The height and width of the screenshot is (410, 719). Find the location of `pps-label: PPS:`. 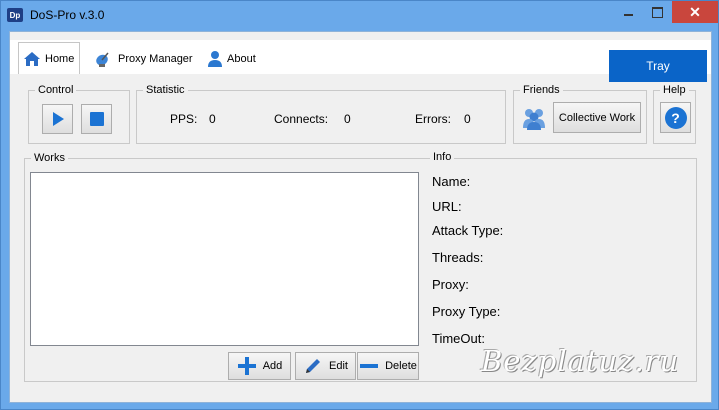

pps-label: PPS: is located at coordinates (184, 119).